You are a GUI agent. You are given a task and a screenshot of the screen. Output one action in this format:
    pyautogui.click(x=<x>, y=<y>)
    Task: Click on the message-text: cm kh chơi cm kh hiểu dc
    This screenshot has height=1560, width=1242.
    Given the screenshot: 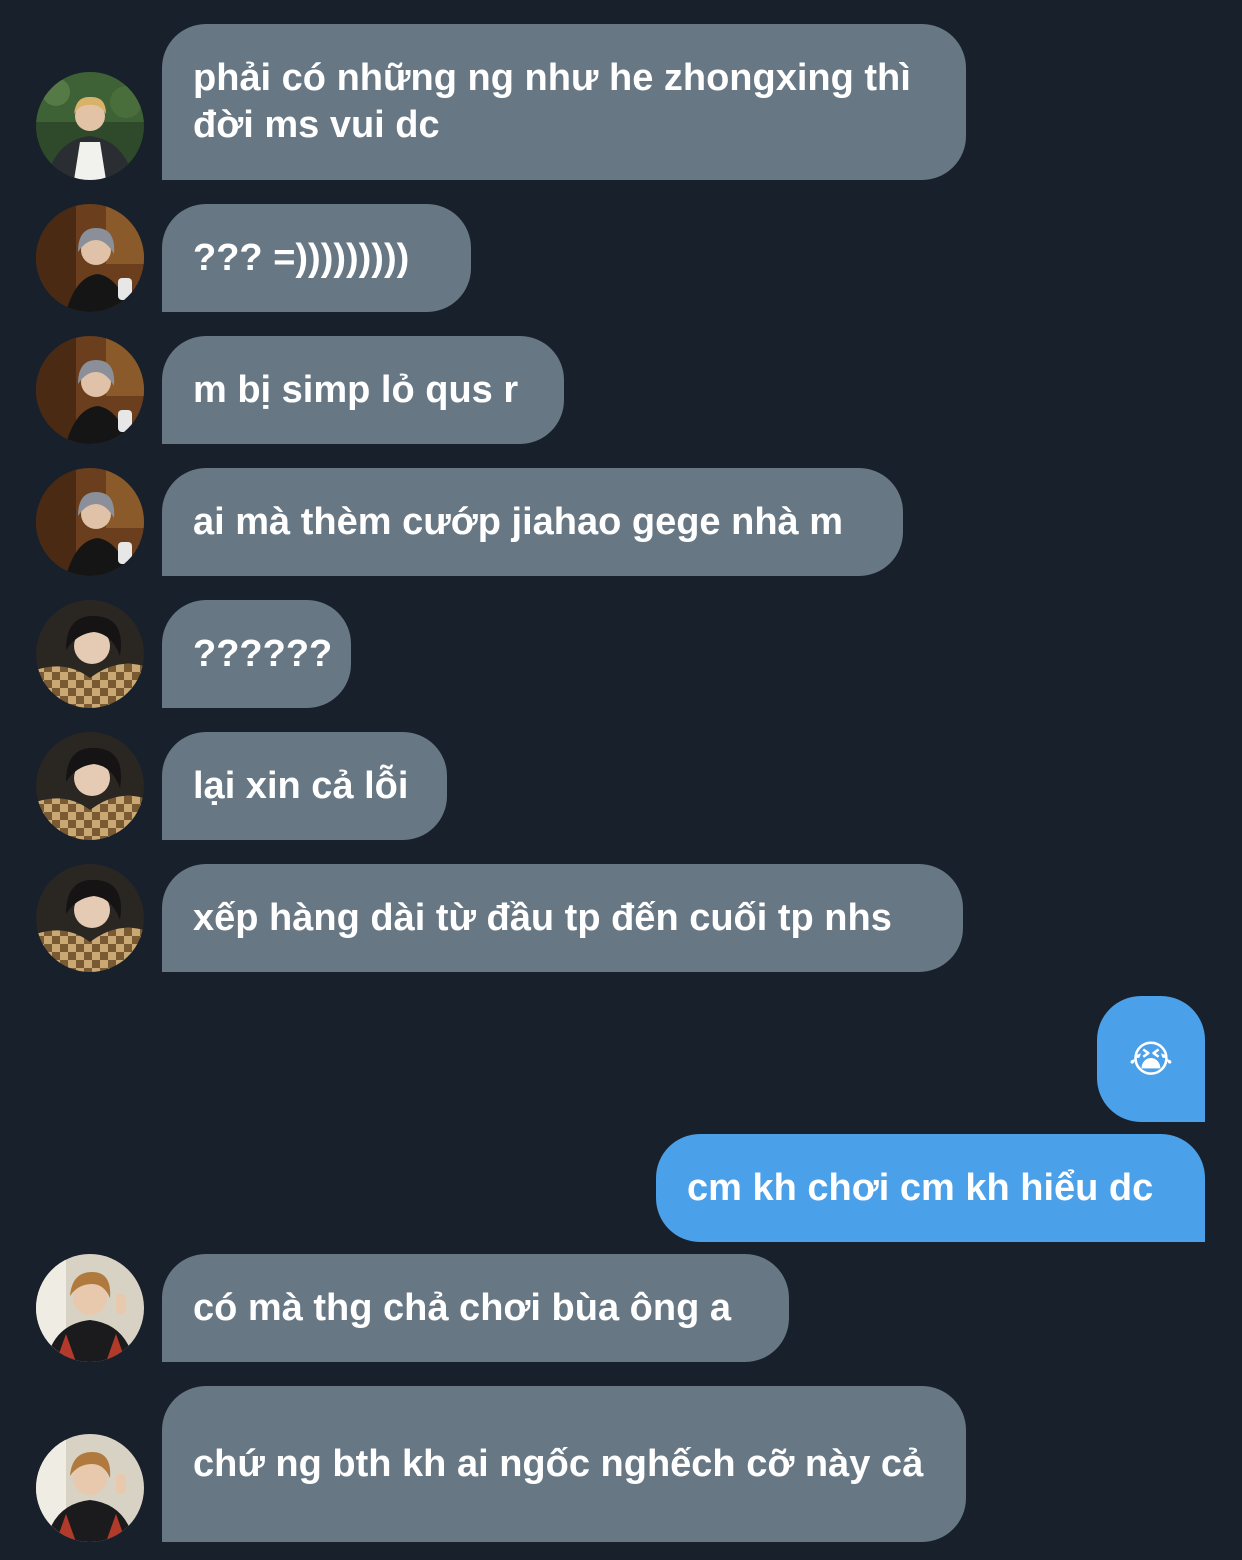 What is the action you would take?
    pyautogui.click(x=920, y=1187)
    